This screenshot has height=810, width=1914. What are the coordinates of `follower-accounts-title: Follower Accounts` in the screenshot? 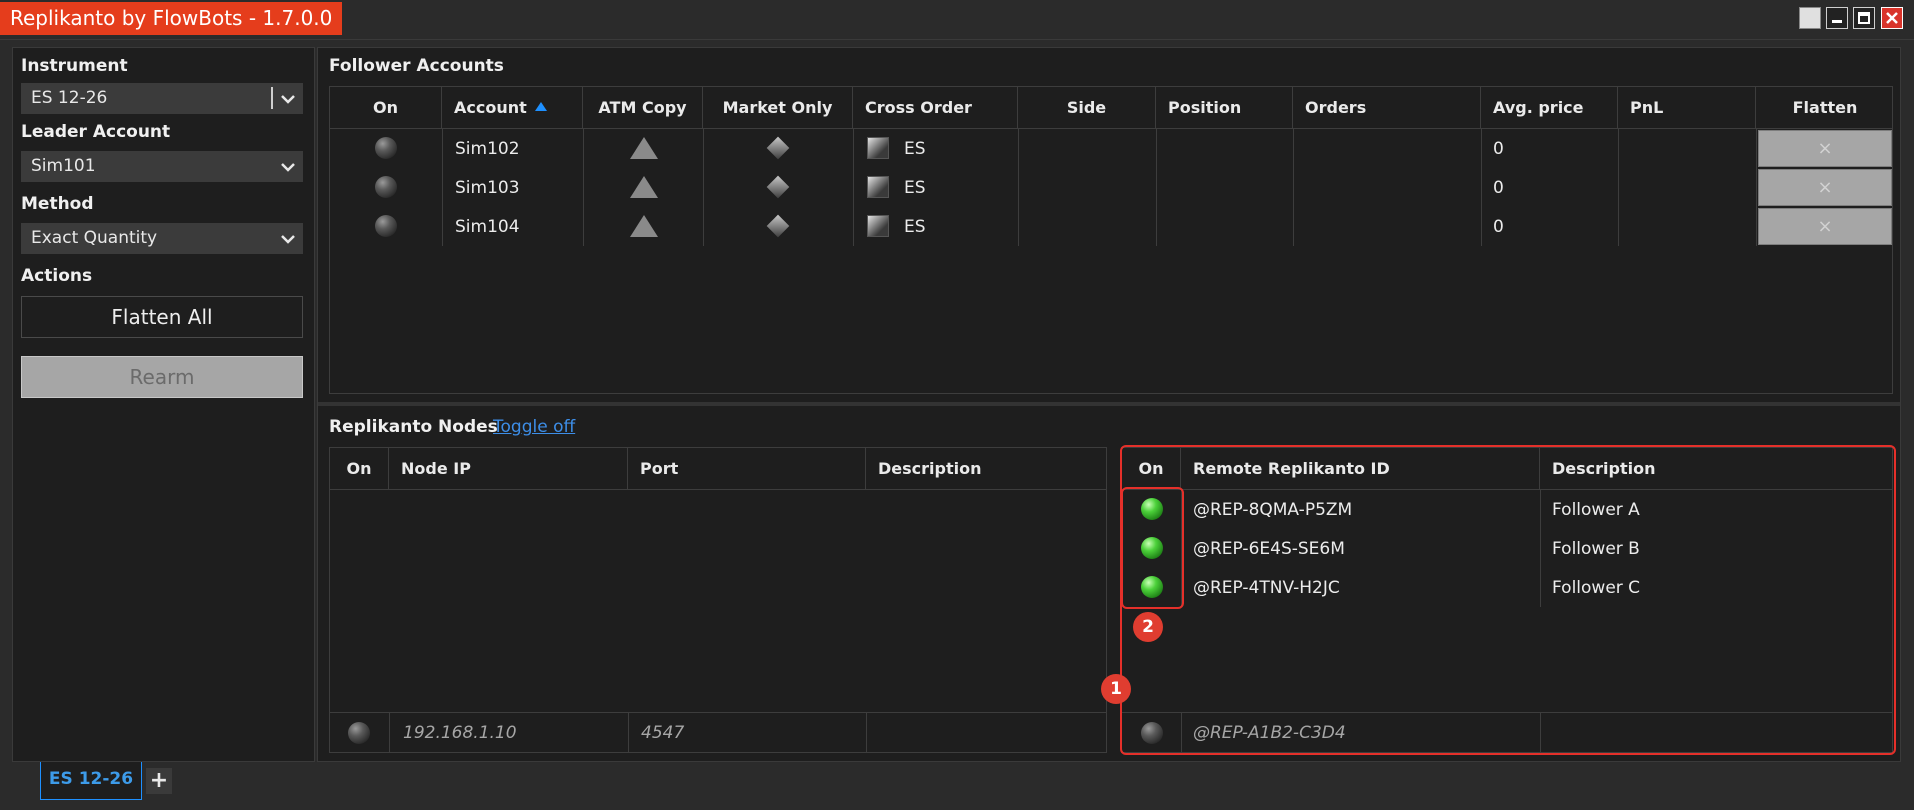 It's located at (416, 66).